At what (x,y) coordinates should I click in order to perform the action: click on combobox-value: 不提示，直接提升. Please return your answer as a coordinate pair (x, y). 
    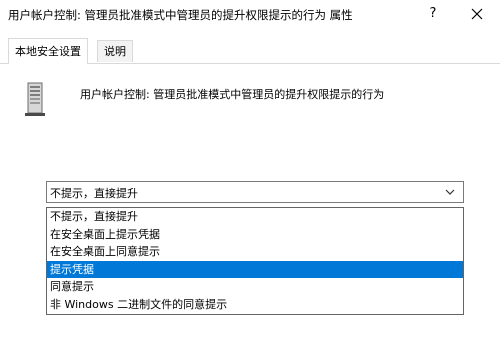
    Looking at the image, I should click on (94, 193).